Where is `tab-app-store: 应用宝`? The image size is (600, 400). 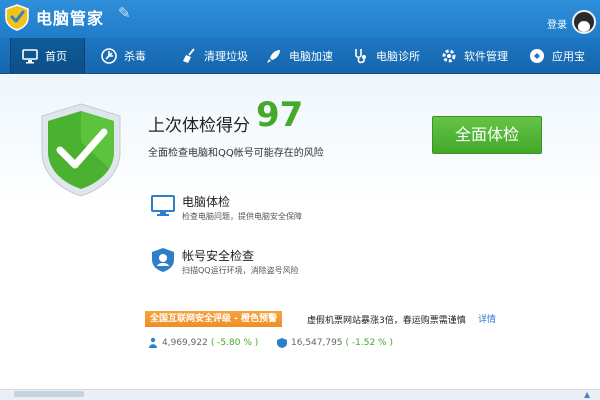 tab-app-store: 应用宝 is located at coordinates (561, 56).